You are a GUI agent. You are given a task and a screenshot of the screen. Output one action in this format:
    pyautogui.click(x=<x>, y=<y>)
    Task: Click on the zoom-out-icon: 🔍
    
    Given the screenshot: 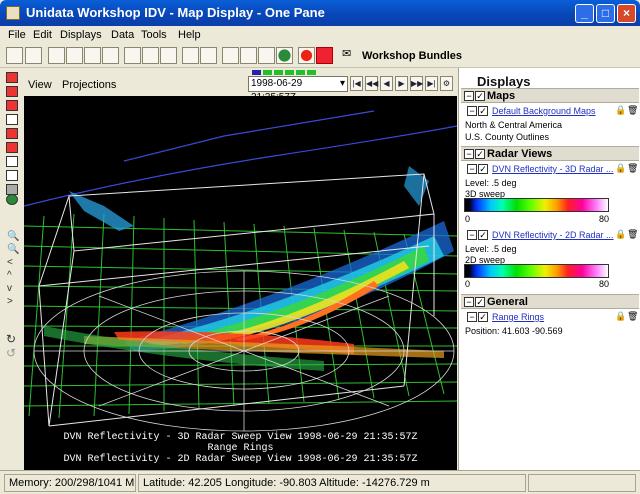 What is the action you would take?
    pyautogui.click(x=13, y=249)
    